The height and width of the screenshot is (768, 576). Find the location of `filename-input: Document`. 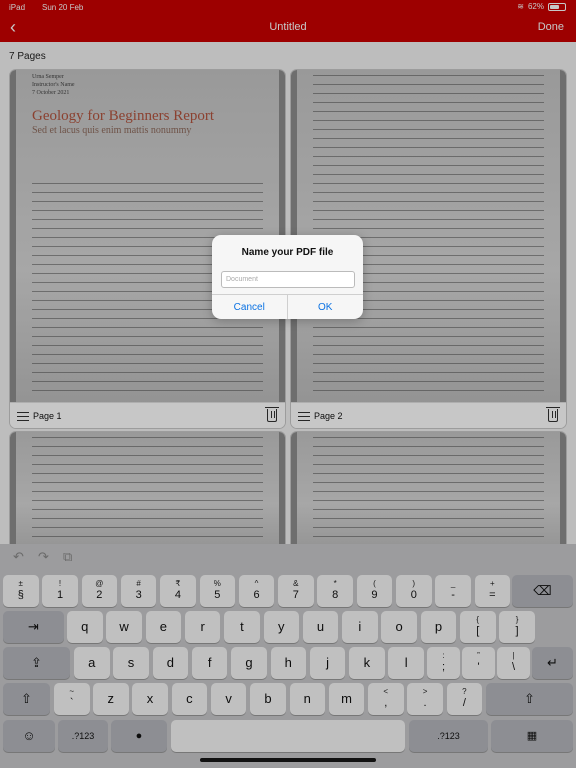

filename-input: Document is located at coordinates (288, 279).